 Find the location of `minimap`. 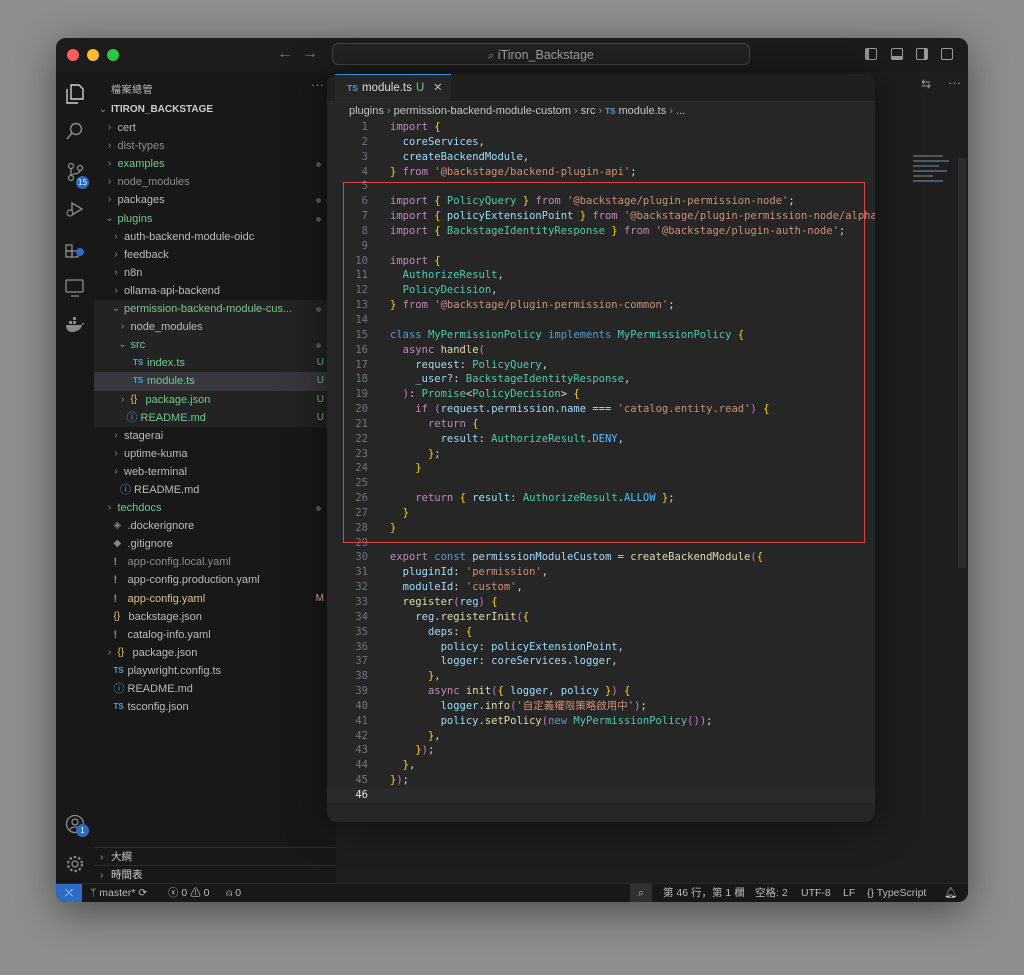

minimap is located at coordinates (933, 177).